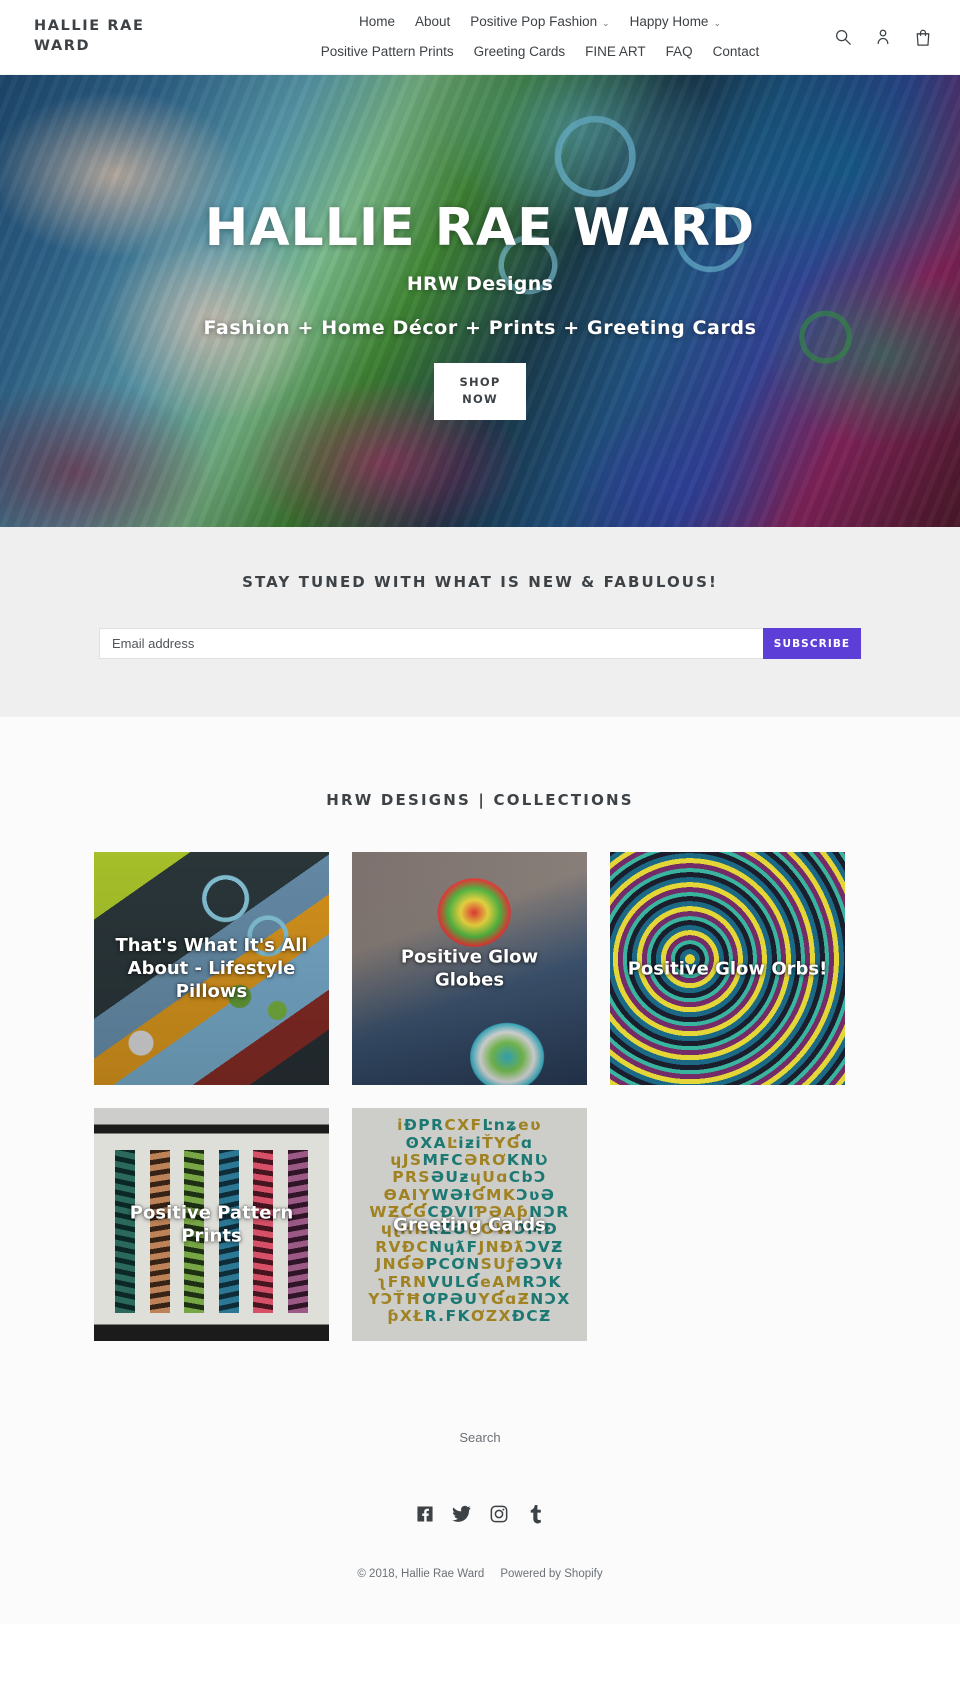  I want to click on newsletter-form: SUBSCRIBE, so click(480, 643).